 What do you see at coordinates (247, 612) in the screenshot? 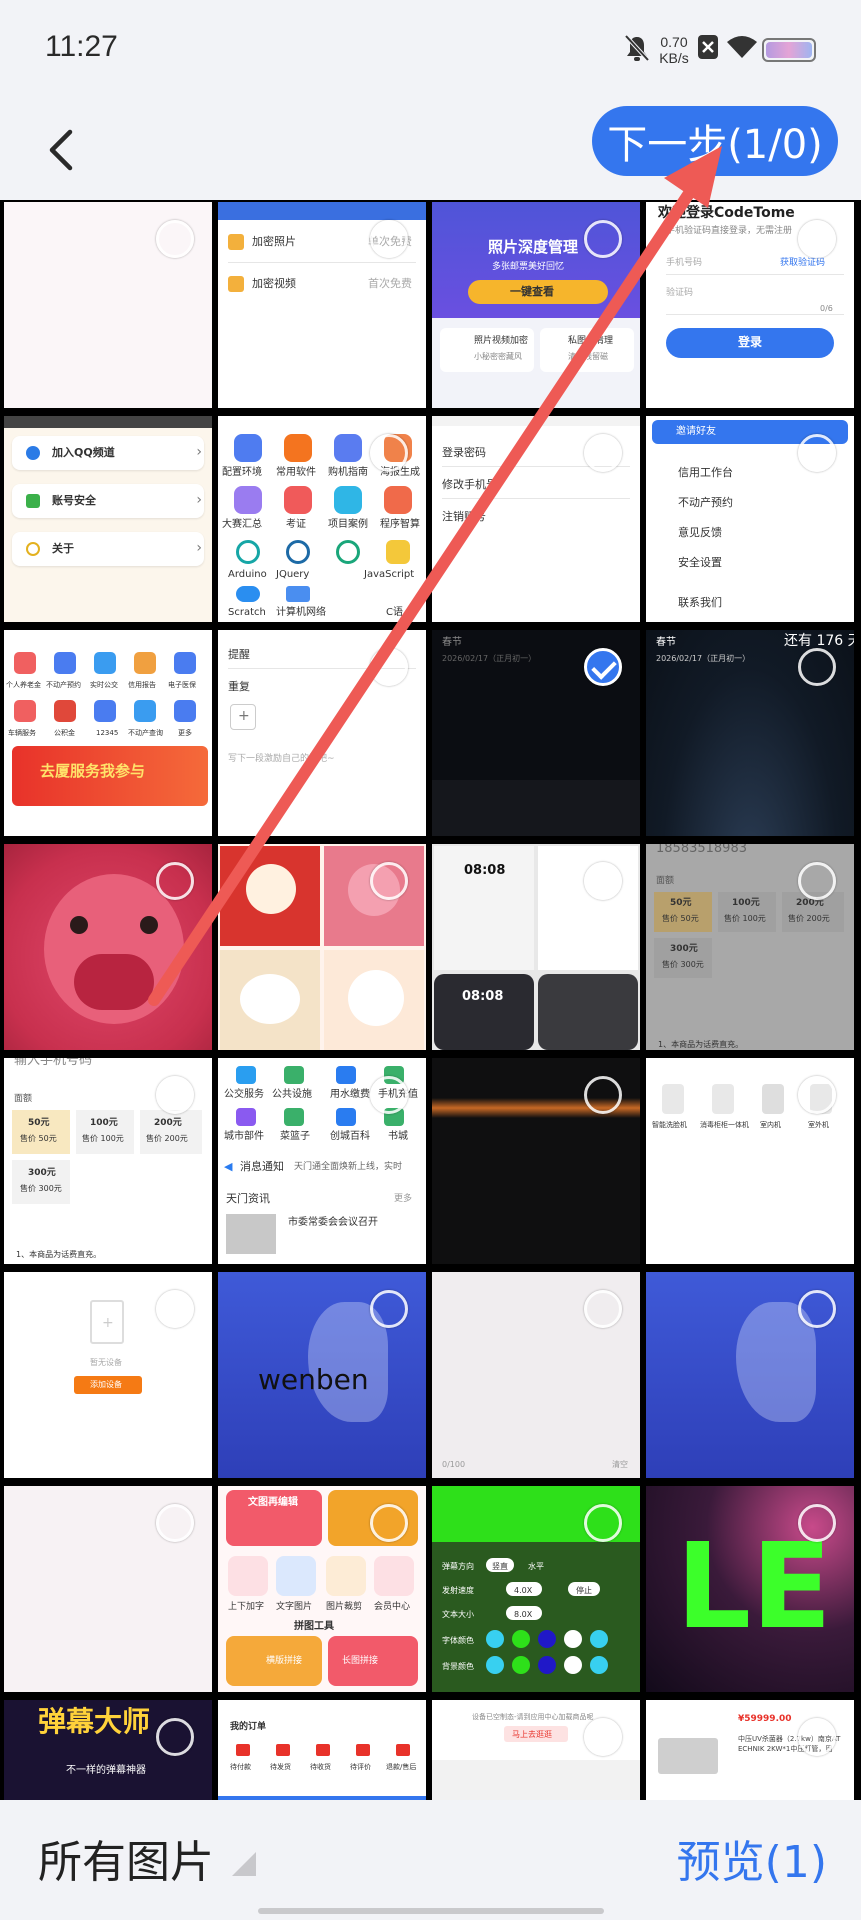
I see `cell-text: Scratch` at bounding box center [247, 612].